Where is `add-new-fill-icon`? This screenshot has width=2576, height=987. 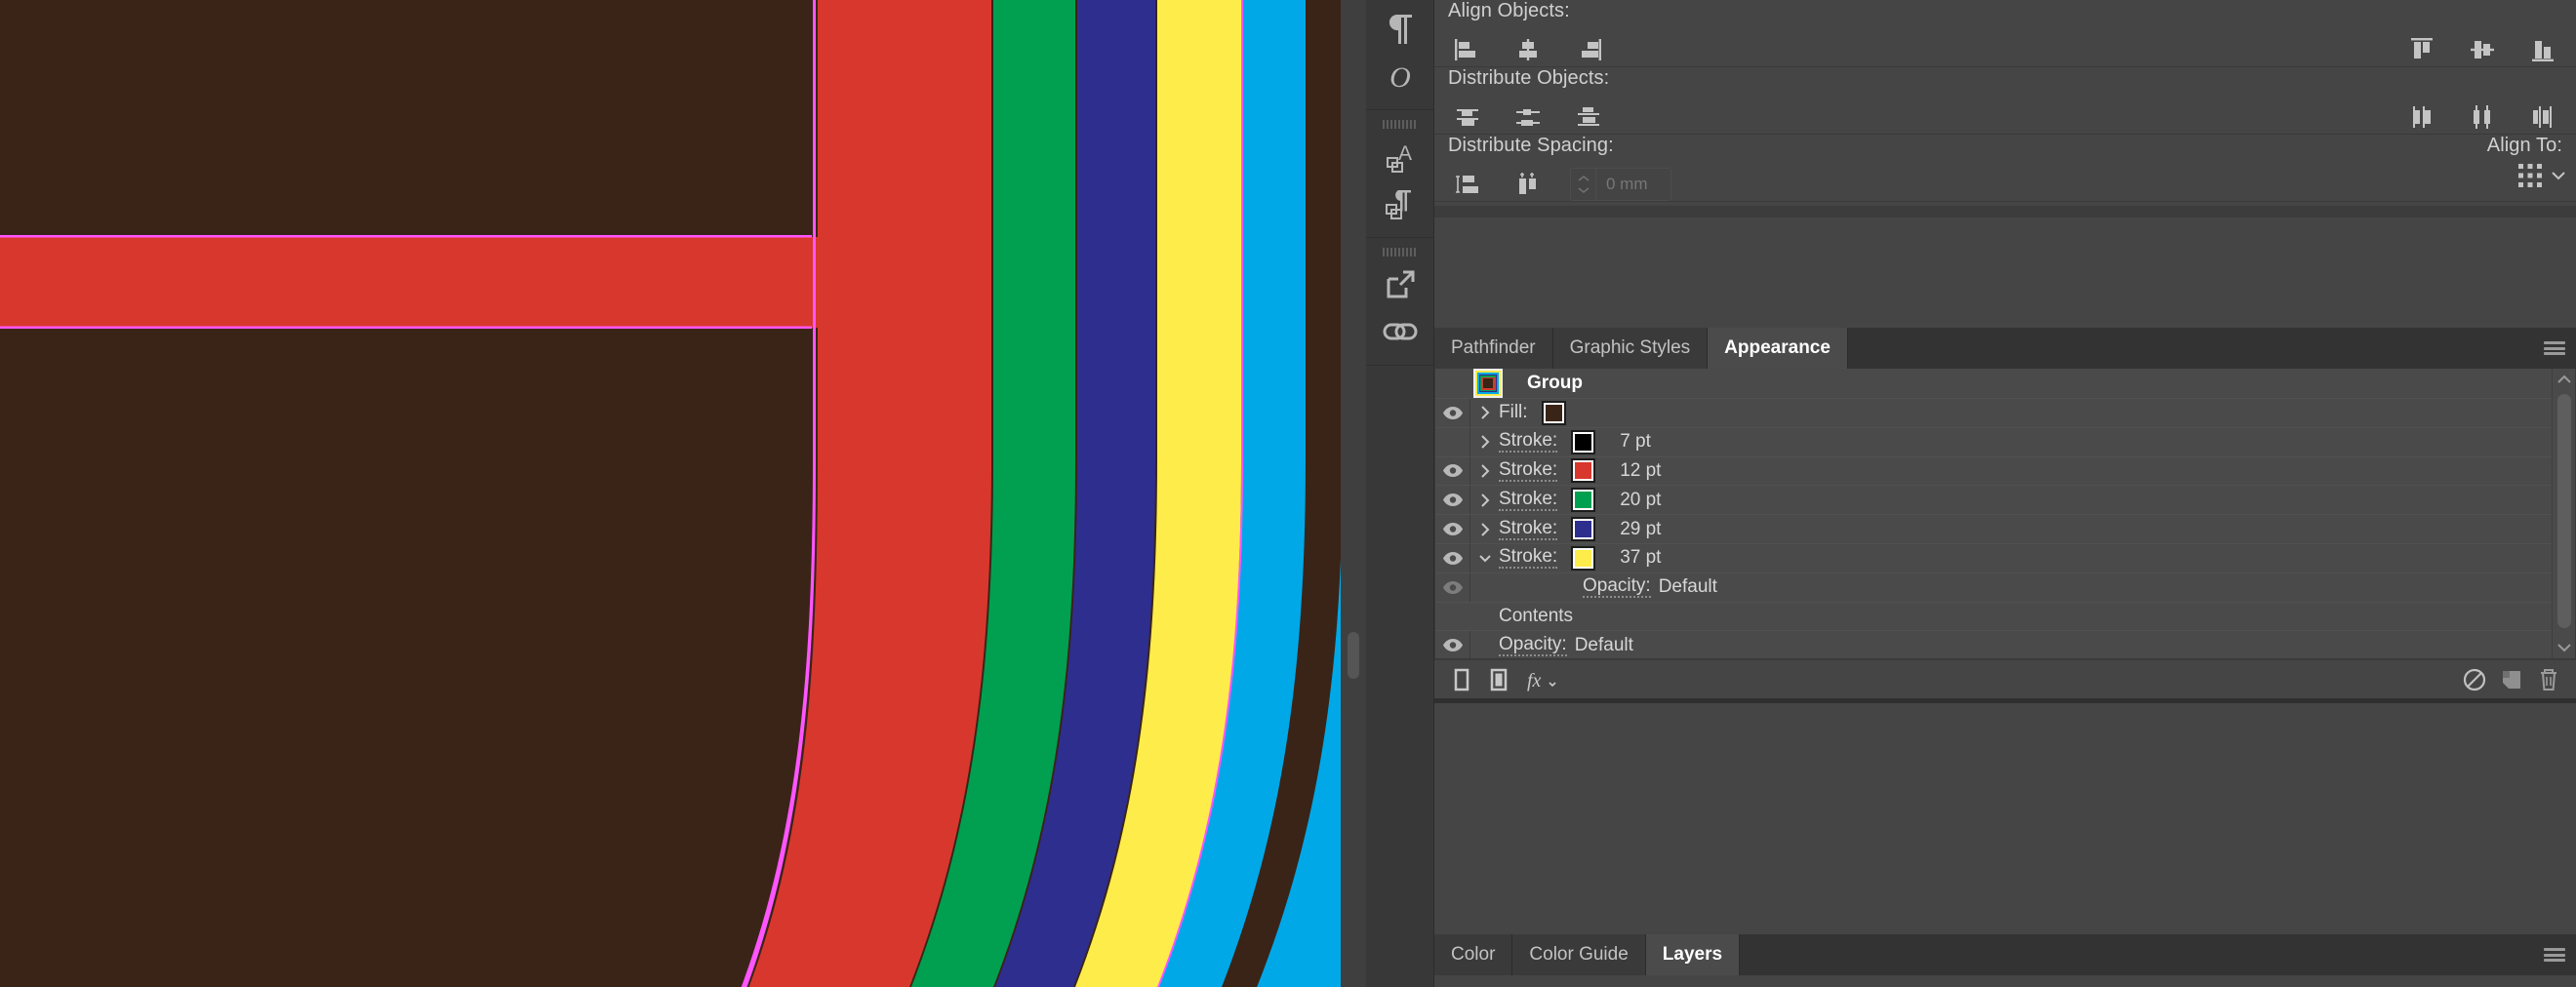
add-new-fill-icon is located at coordinates (1499, 679).